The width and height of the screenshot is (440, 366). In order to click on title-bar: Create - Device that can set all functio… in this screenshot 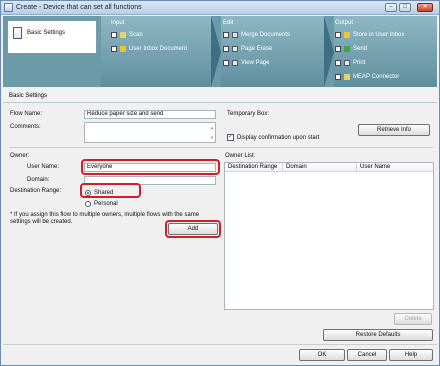, I will do `click(220, 8)`.